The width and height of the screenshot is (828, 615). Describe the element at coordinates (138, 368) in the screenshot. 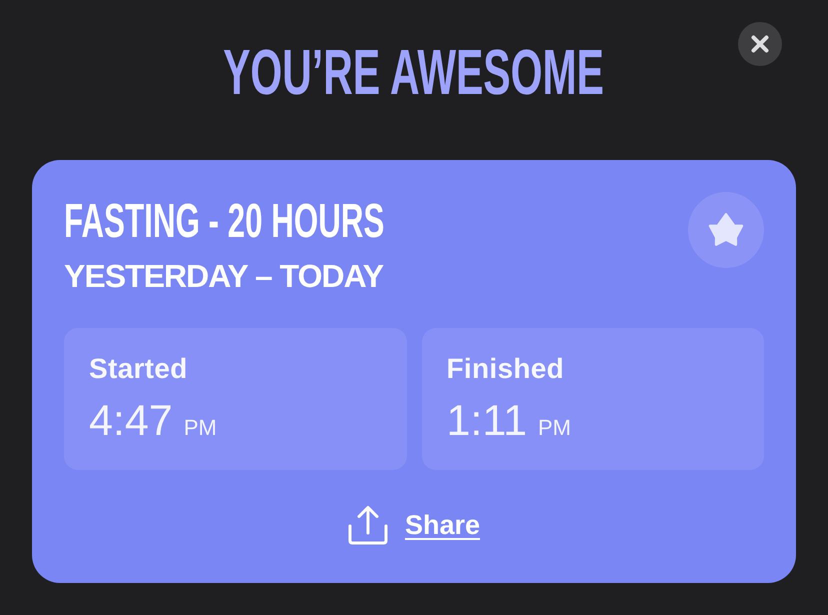

I see `time-label: Started` at that location.